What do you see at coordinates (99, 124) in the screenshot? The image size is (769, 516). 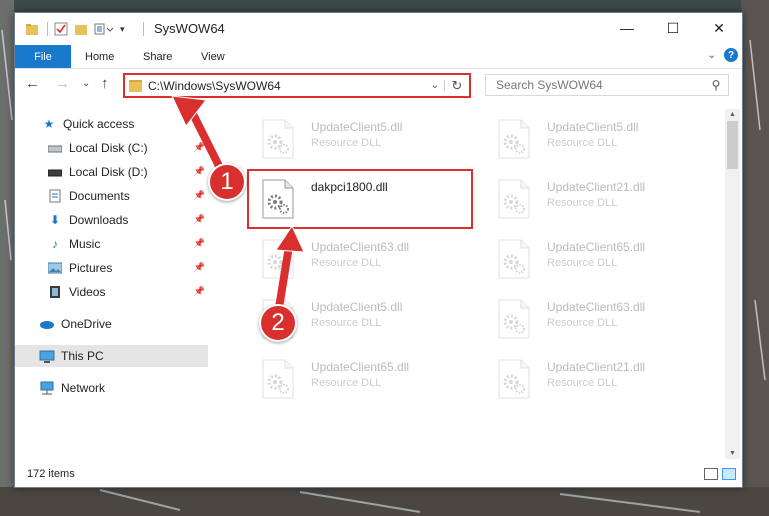 I see `sidebar-item-label: Quick access` at bounding box center [99, 124].